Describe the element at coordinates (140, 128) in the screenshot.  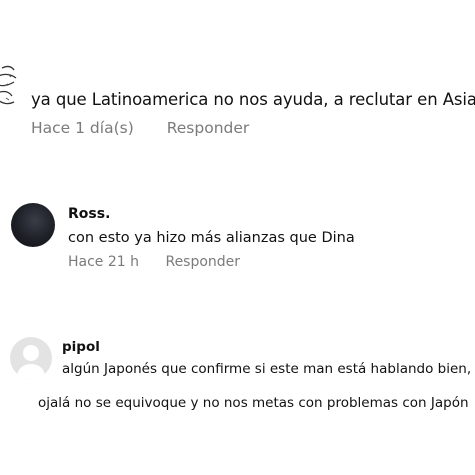
I see `comment-meta: Hace 1 día(s) Responder` at that location.